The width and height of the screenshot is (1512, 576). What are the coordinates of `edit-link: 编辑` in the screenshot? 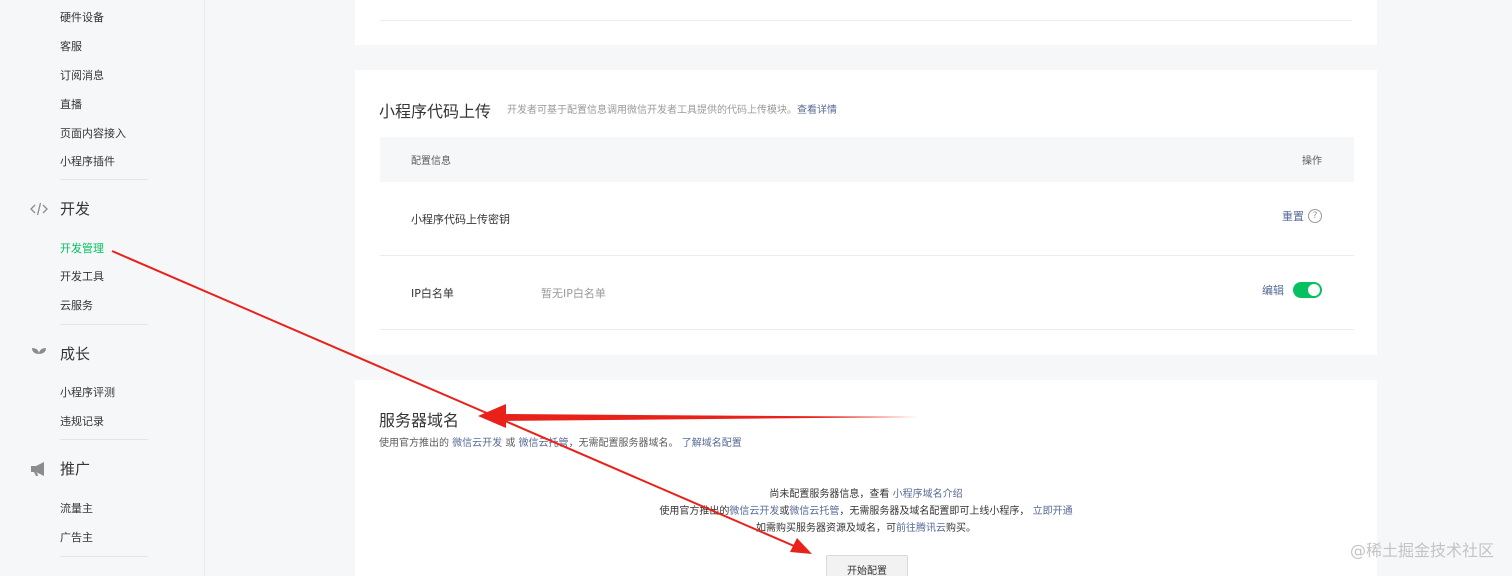 It's located at (1273, 290).